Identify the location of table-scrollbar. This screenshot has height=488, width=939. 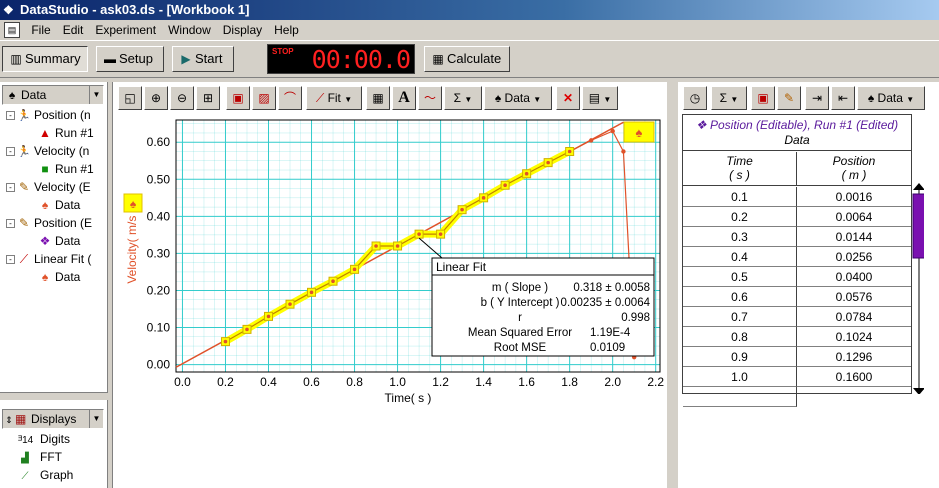
(918, 288).